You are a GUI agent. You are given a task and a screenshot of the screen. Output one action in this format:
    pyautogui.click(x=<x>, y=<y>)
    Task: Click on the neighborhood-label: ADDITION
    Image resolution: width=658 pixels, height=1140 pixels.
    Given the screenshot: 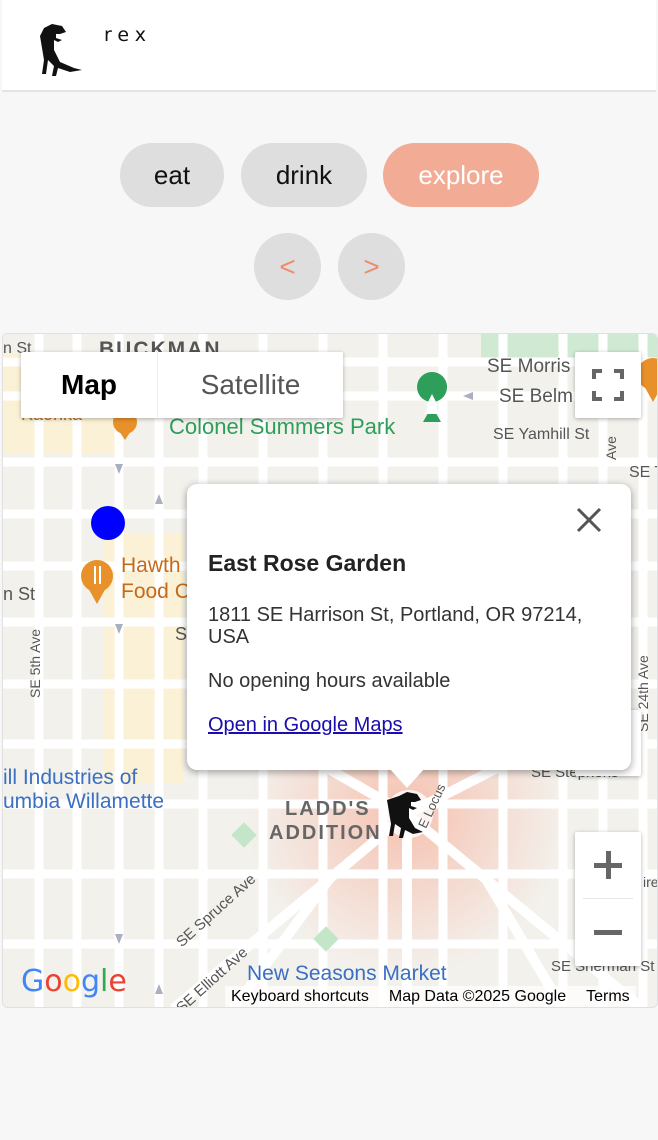 What is the action you would take?
    pyautogui.click(x=325, y=833)
    